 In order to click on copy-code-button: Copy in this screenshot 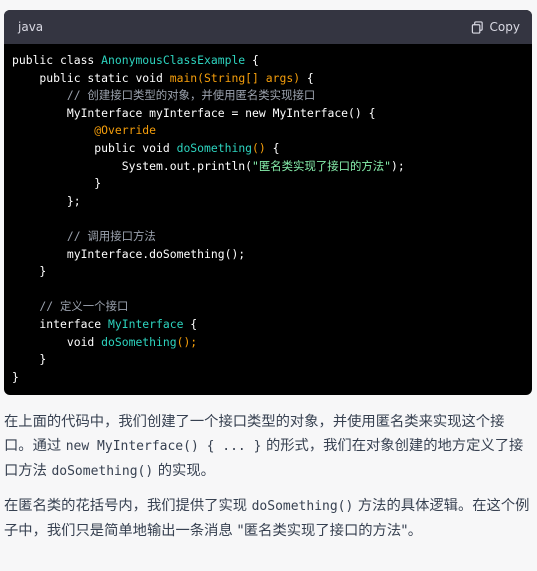, I will do `click(495, 27)`.